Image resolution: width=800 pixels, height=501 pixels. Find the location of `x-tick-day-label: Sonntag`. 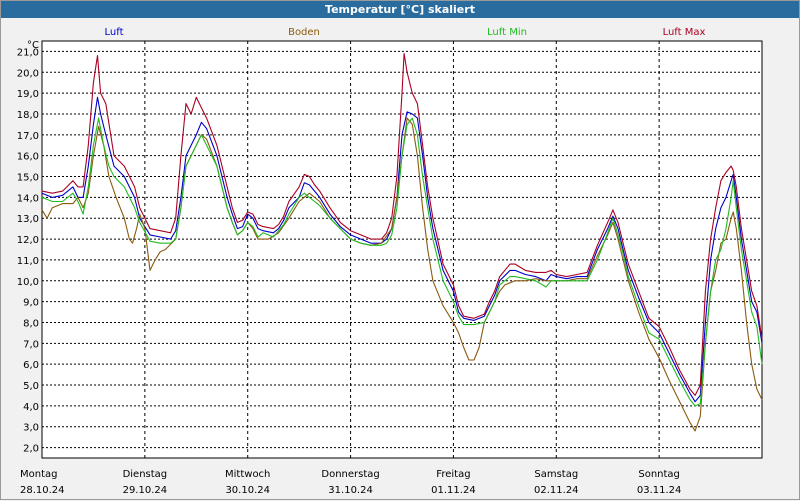

x-tick-day-label: Sonntag is located at coordinates (659, 474).